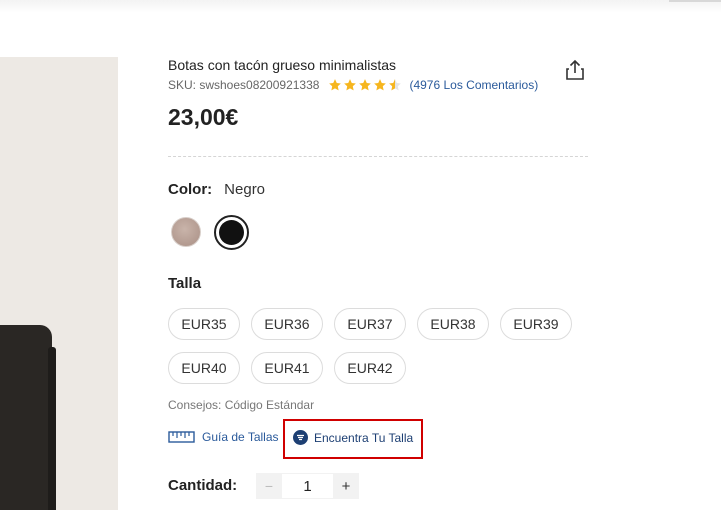 This screenshot has width=721, height=510. I want to click on rating-stars, so click(365, 85).